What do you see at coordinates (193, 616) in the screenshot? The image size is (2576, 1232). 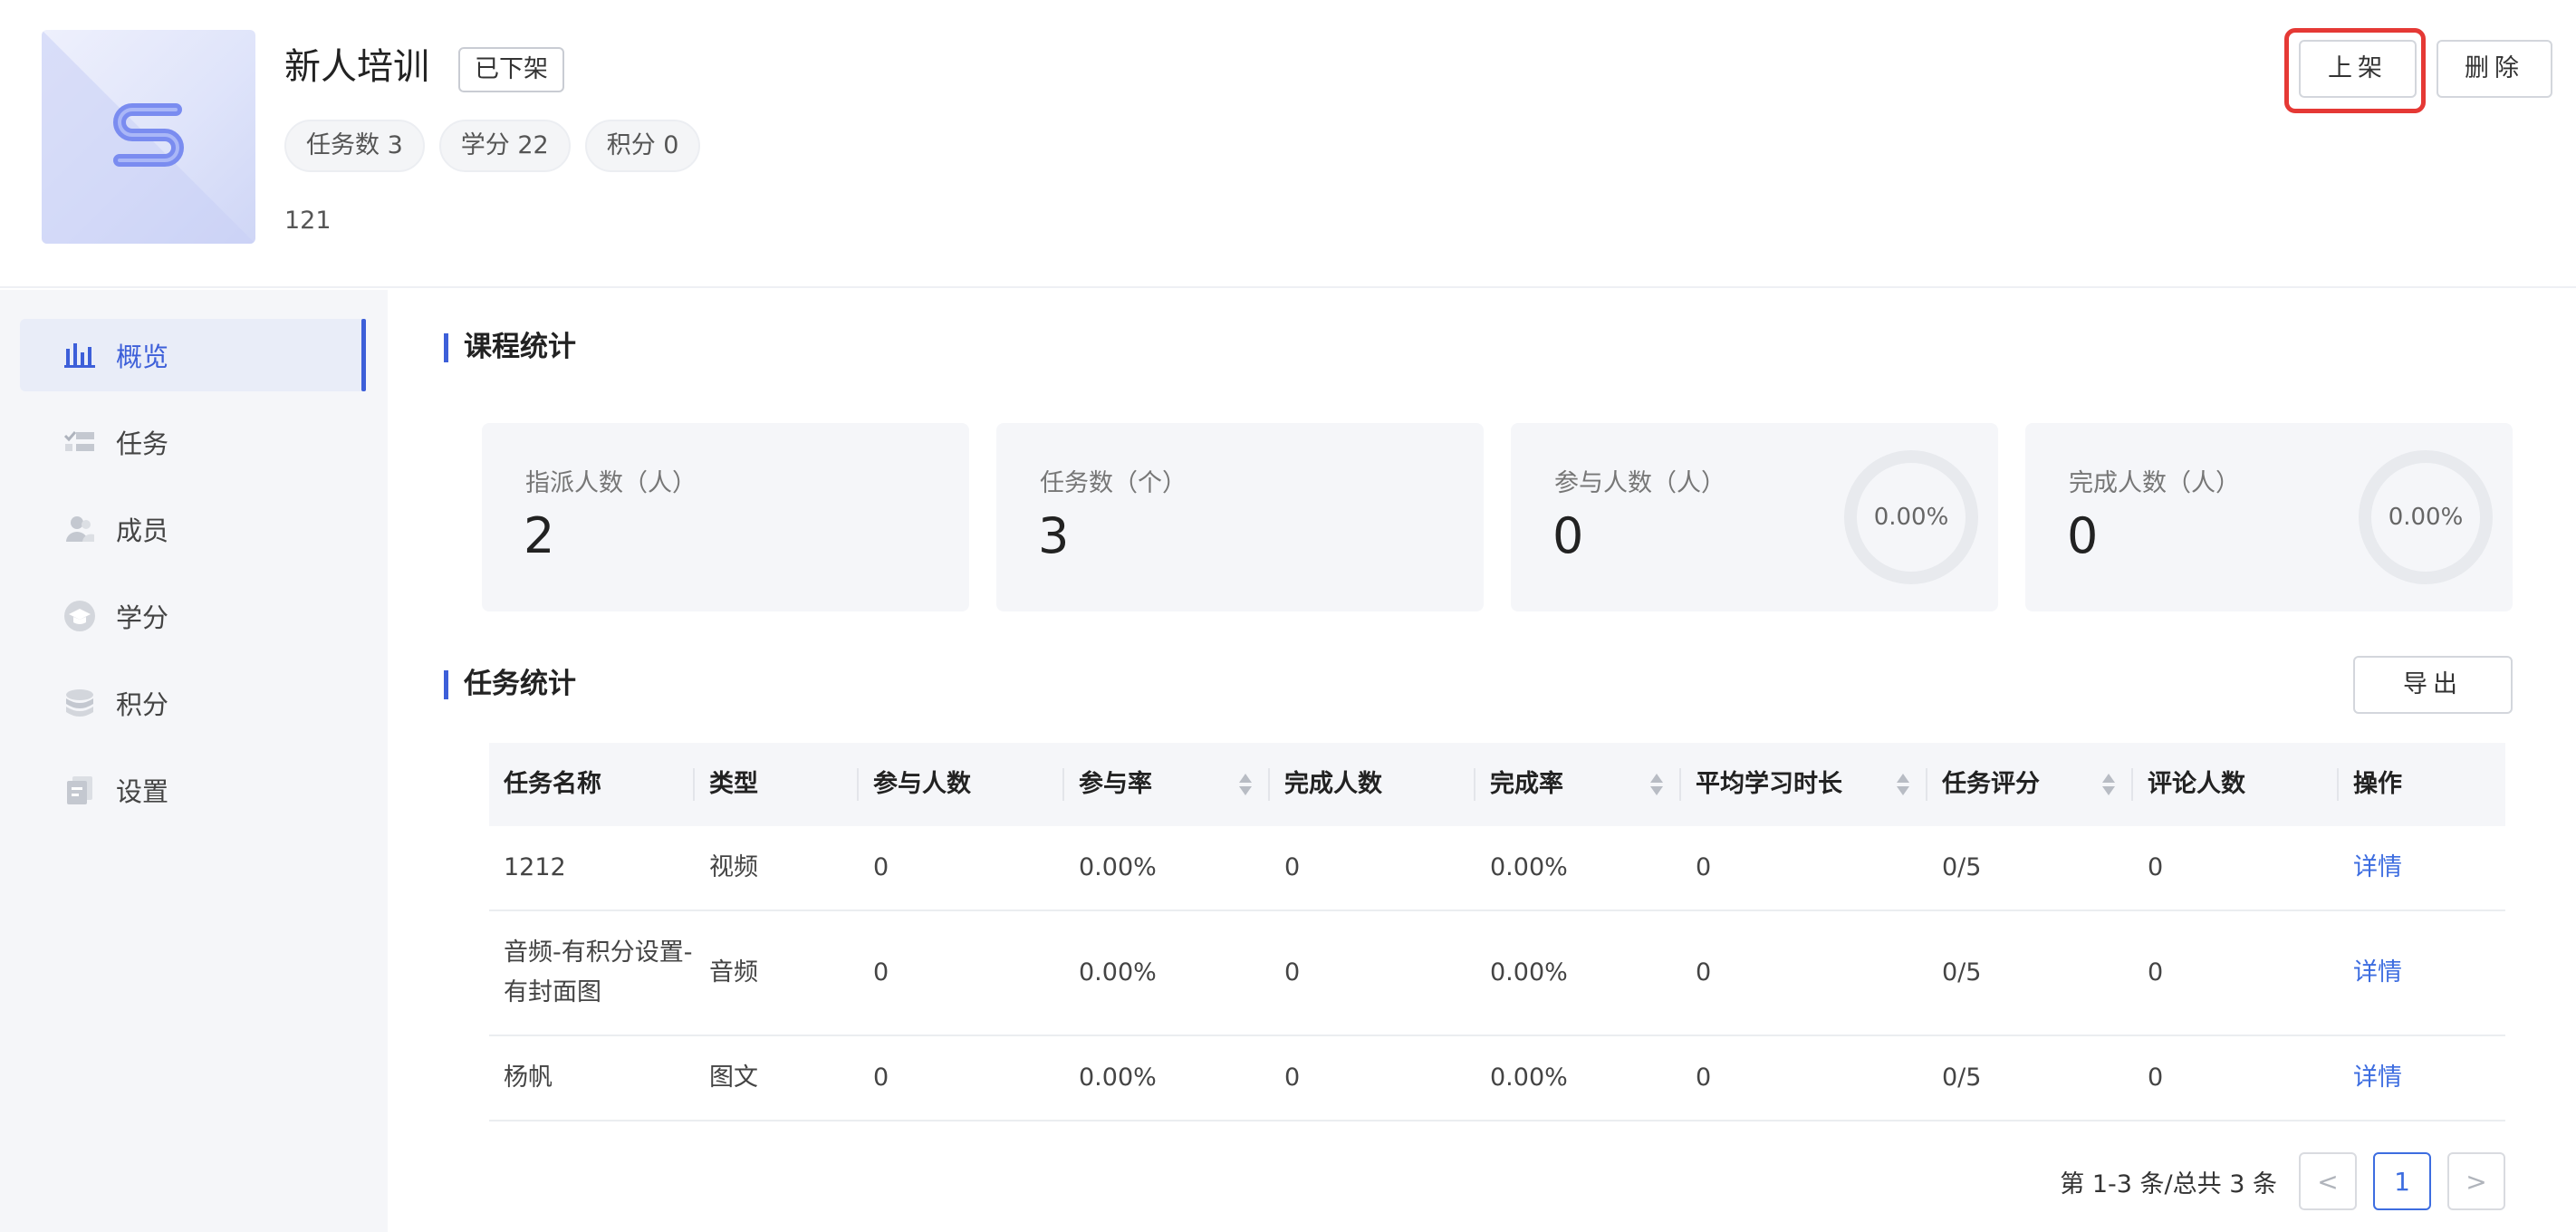 I see `sidebar-item-credits: 学分` at bounding box center [193, 616].